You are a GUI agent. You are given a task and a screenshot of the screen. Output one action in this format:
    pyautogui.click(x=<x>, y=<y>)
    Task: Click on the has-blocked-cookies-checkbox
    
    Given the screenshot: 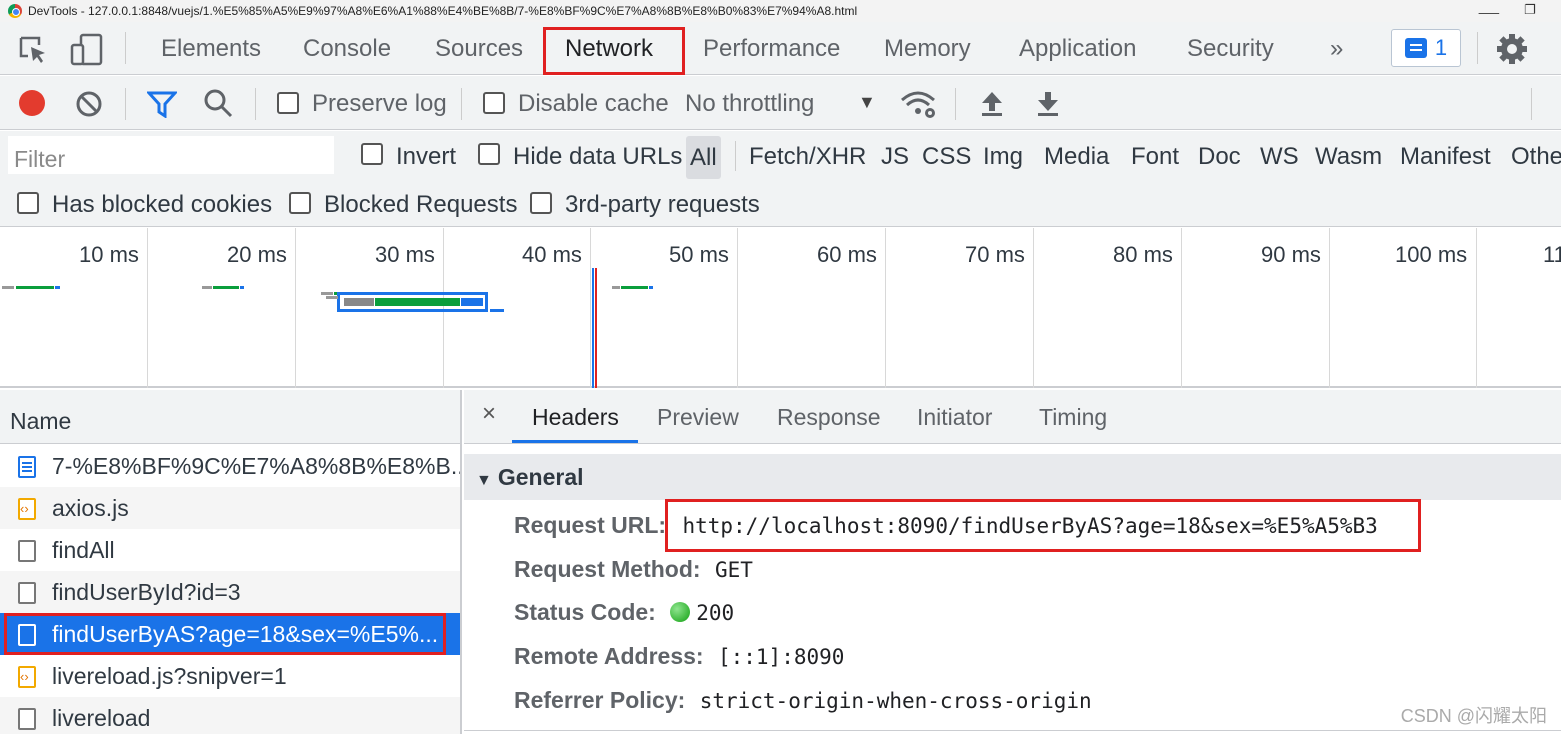 What is the action you would take?
    pyautogui.click(x=28, y=203)
    